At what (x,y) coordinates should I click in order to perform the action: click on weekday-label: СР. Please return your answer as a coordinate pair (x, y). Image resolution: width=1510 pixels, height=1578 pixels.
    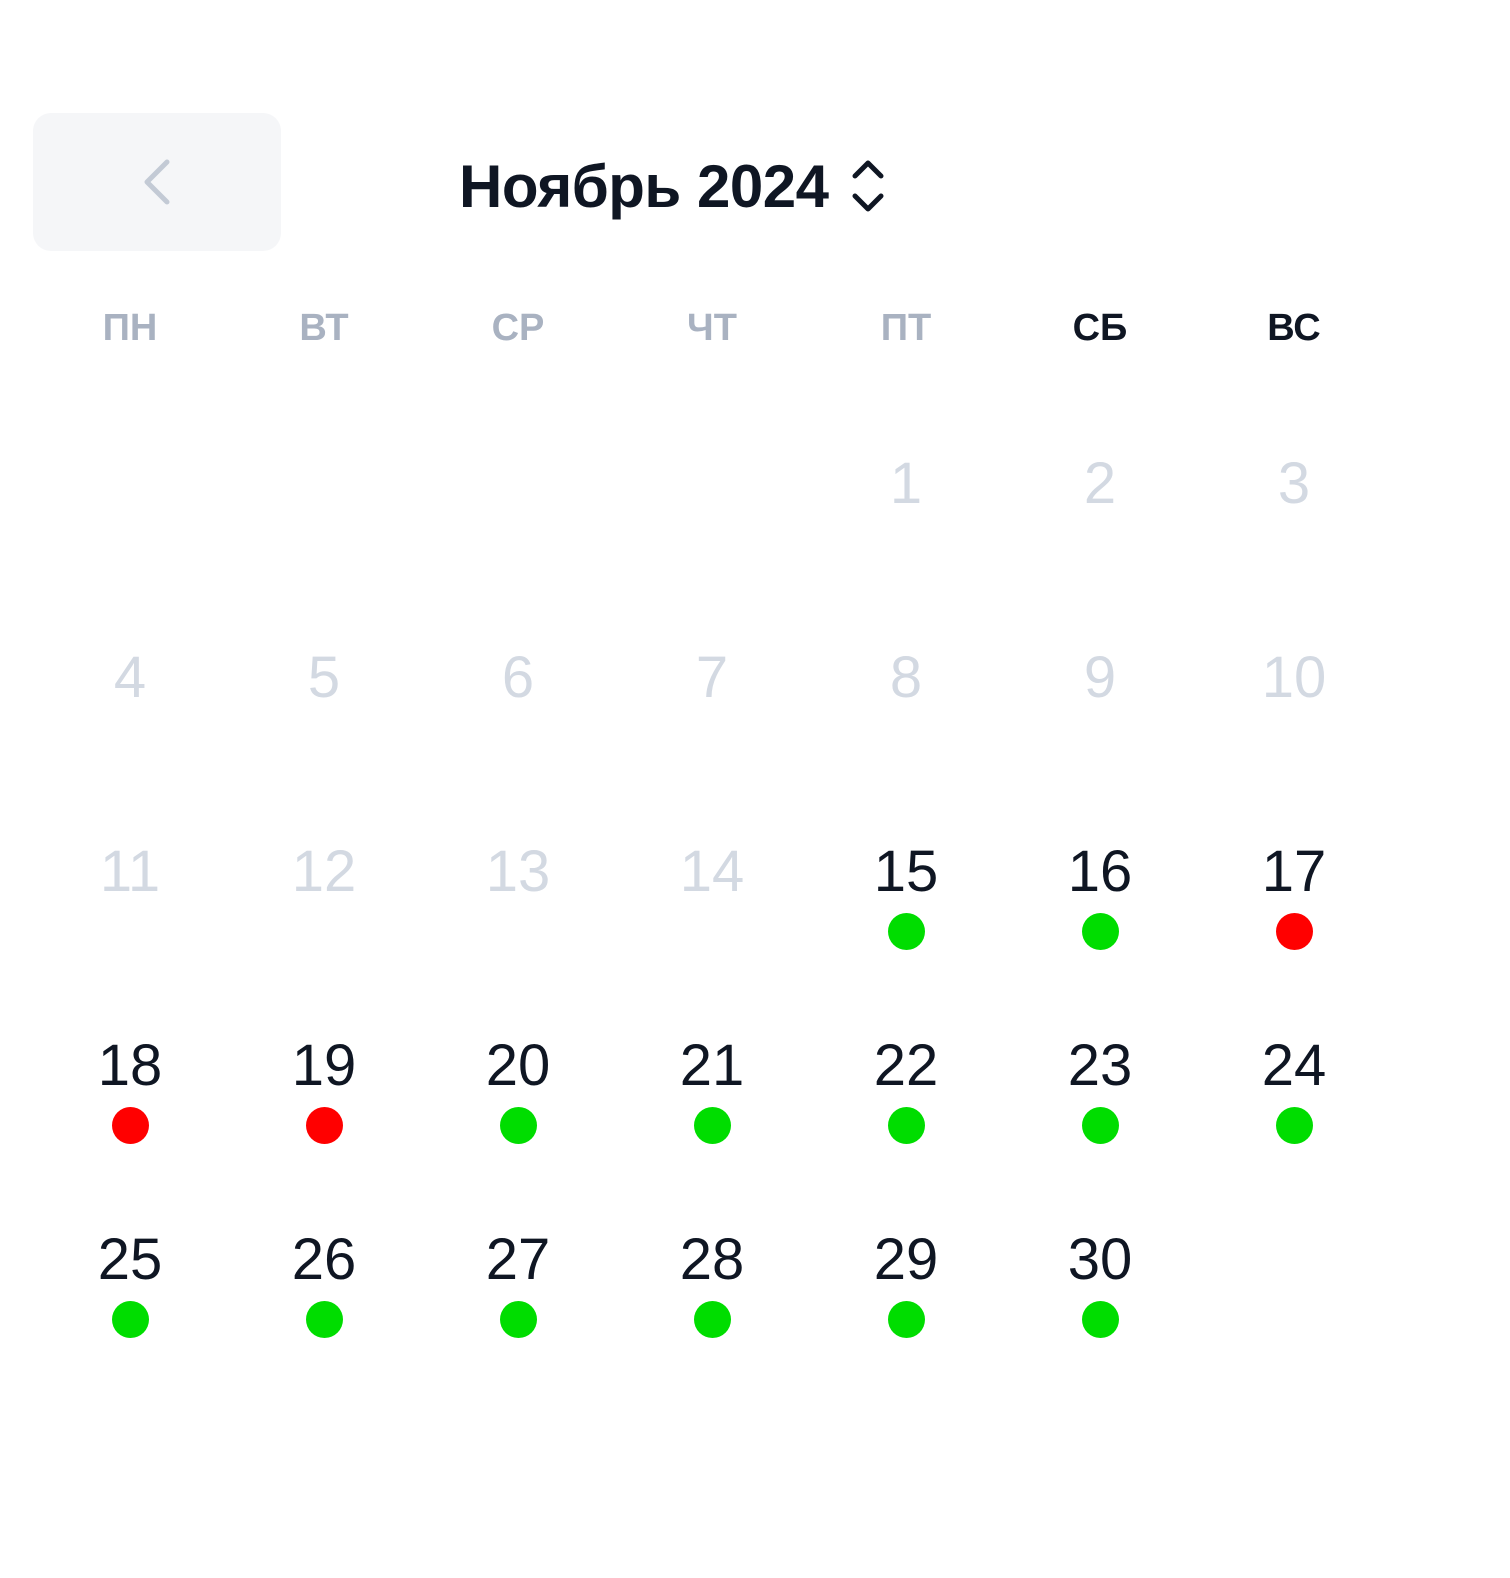
    Looking at the image, I should click on (518, 328).